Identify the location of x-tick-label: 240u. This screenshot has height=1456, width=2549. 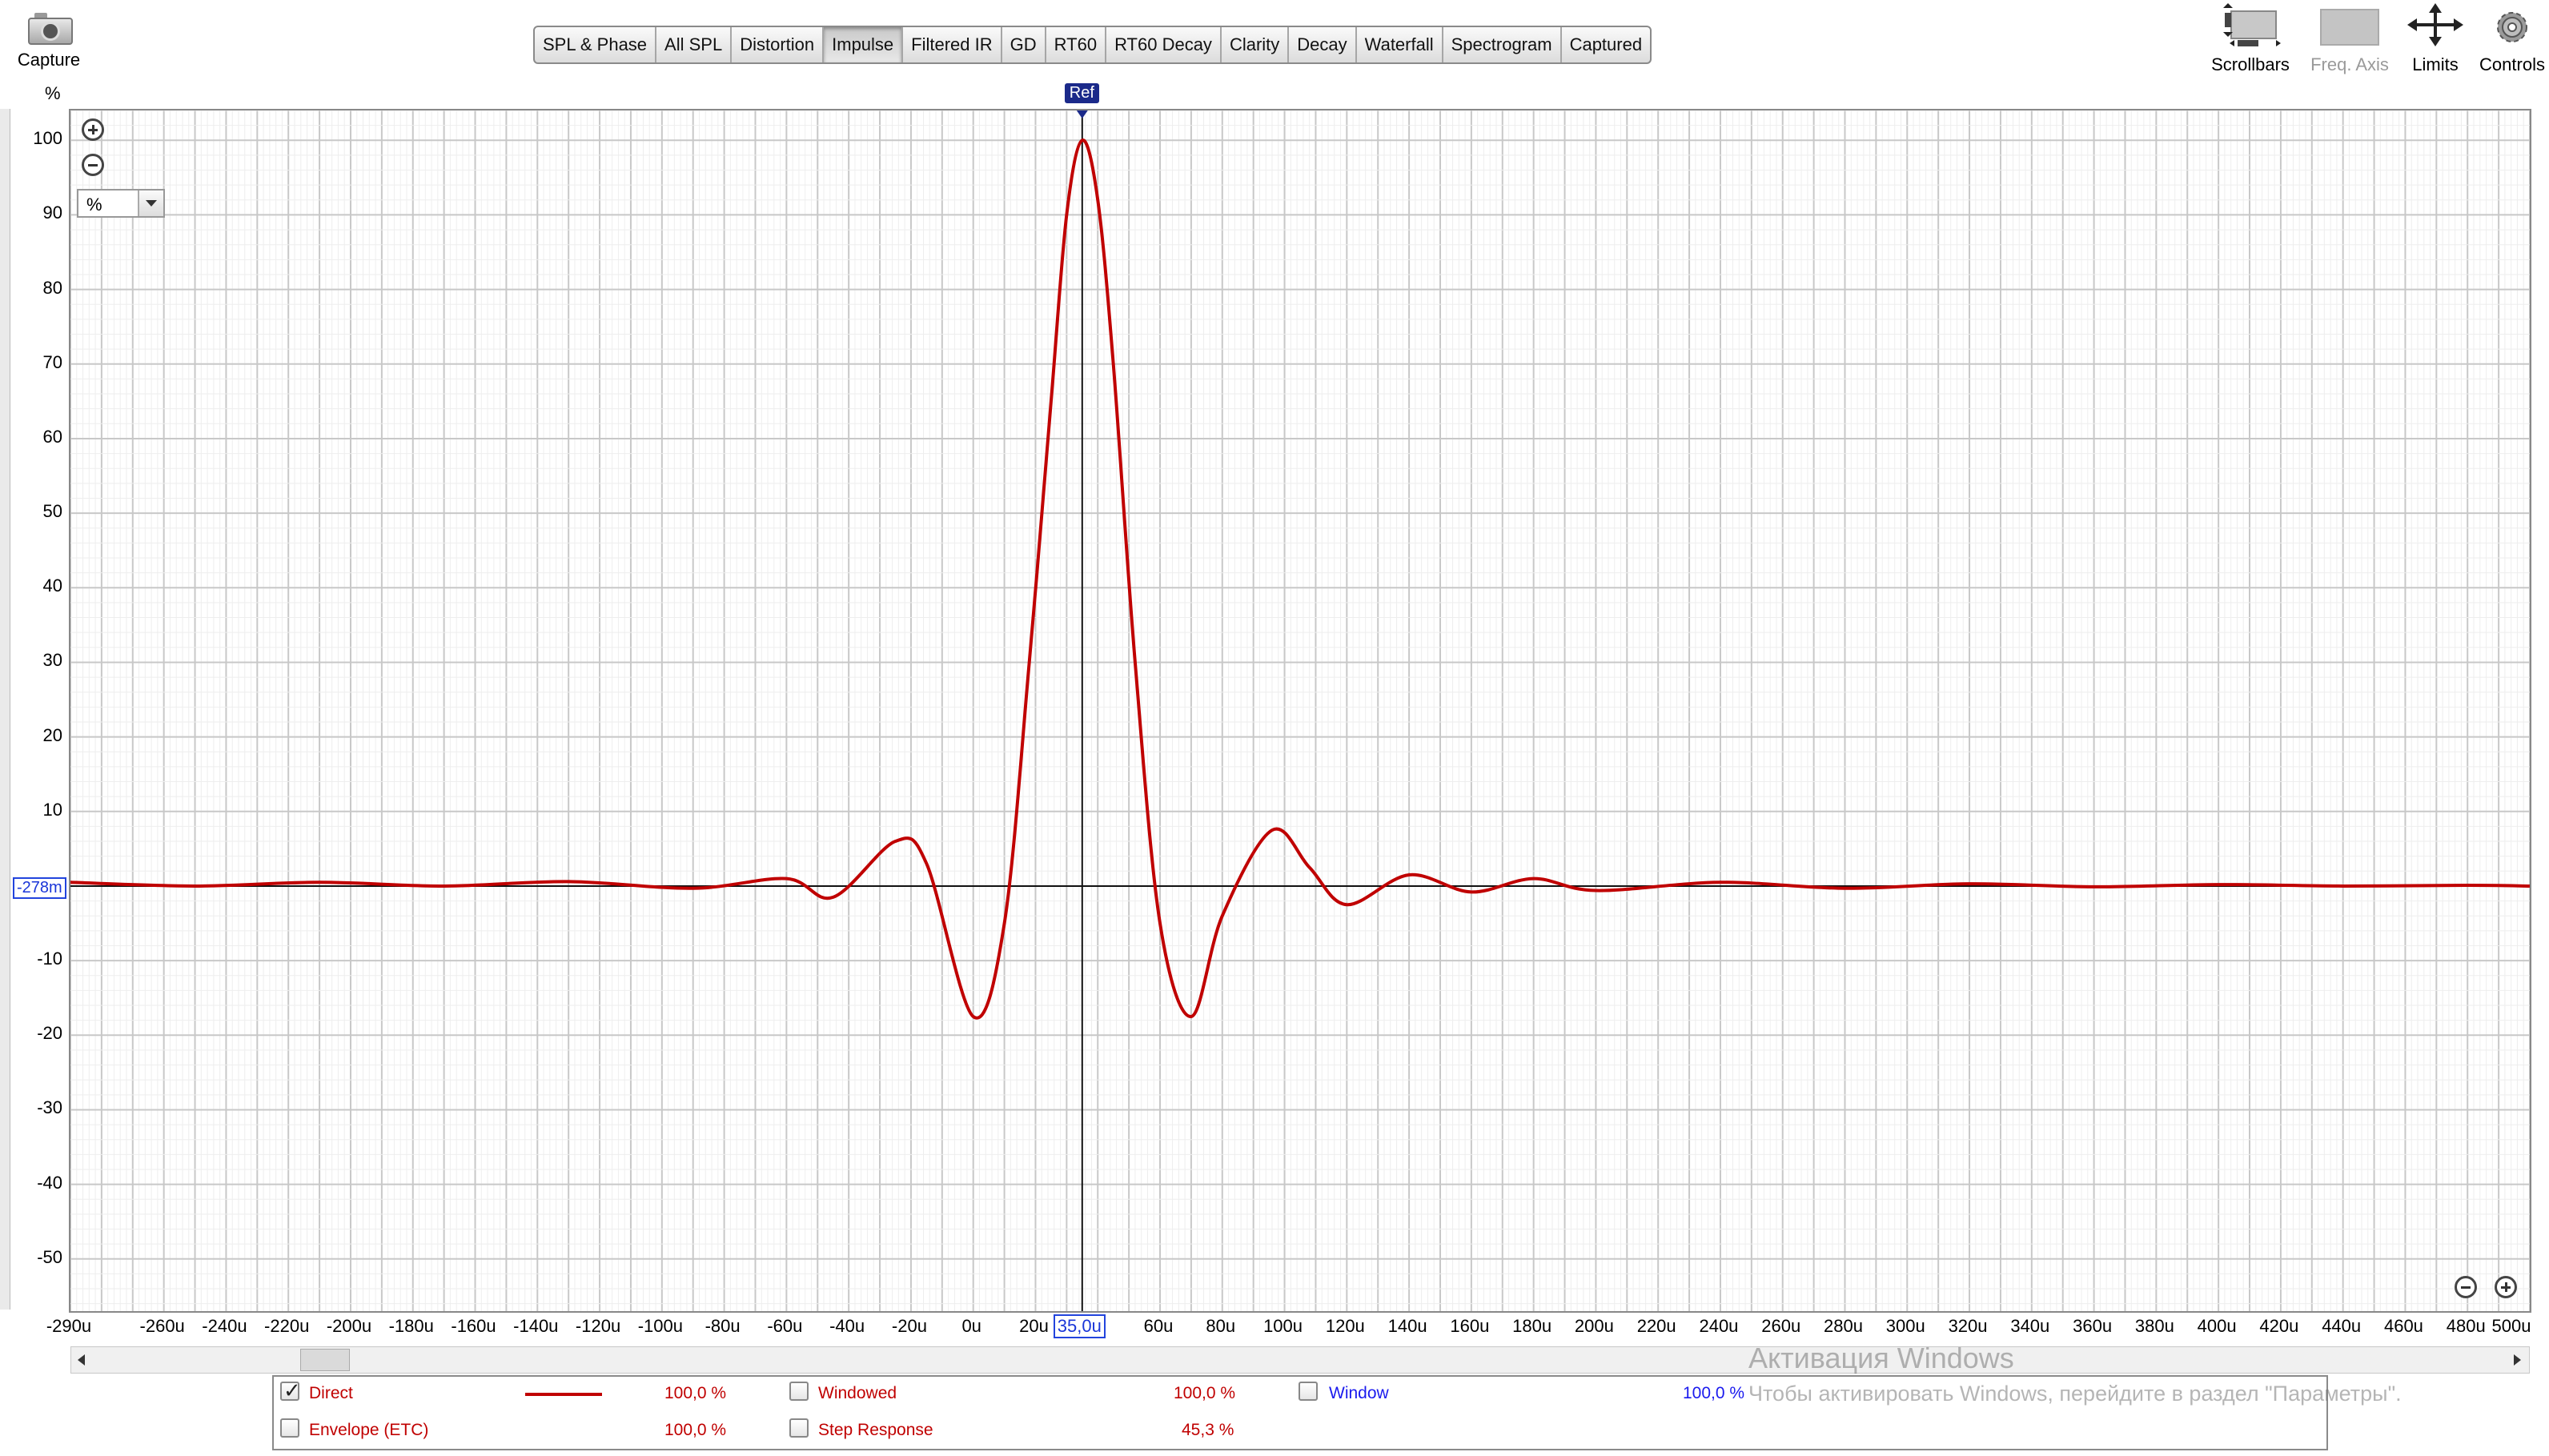
(1719, 1326).